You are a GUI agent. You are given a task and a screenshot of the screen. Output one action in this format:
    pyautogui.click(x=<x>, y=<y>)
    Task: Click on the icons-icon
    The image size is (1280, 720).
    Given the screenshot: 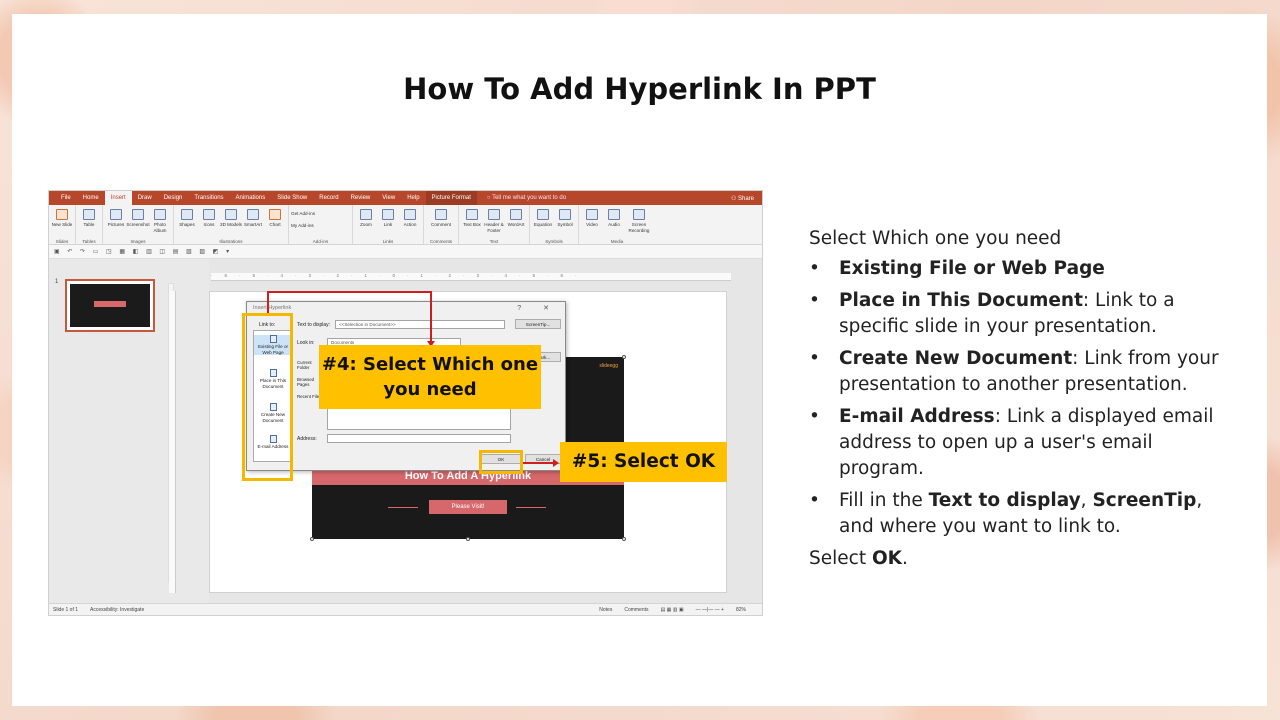 What is the action you would take?
    pyautogui.click(x=209, y=214)
    